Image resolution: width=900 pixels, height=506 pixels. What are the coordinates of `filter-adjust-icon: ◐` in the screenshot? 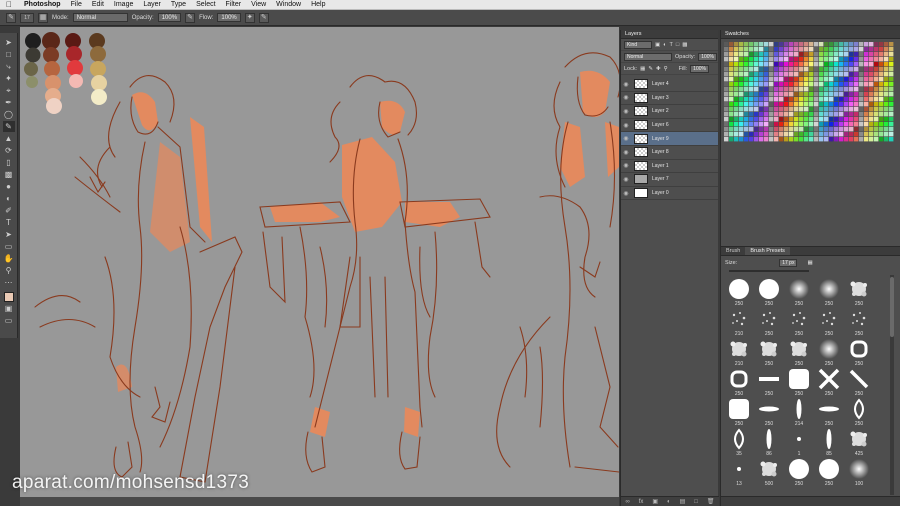 It's located at (664, 45).